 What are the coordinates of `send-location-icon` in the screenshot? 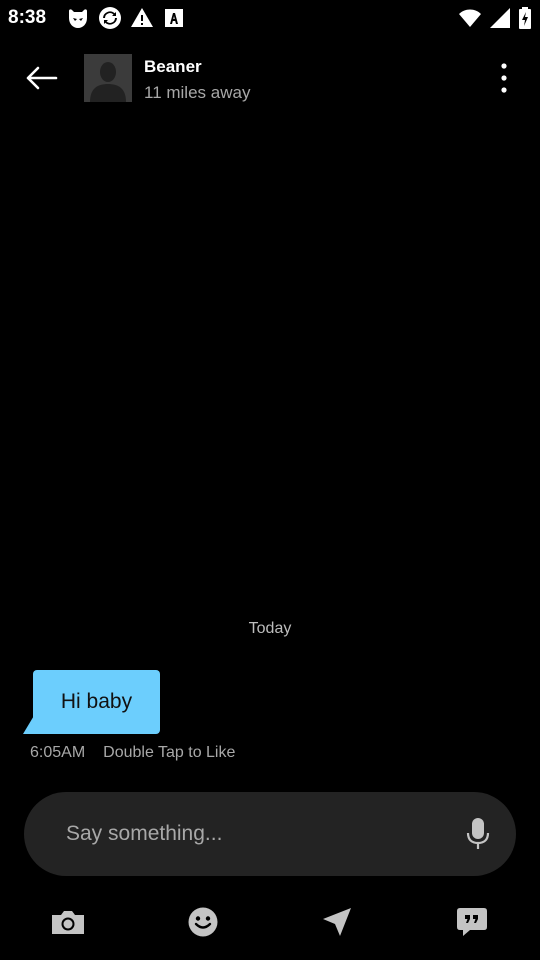 It's located at (337, 922).